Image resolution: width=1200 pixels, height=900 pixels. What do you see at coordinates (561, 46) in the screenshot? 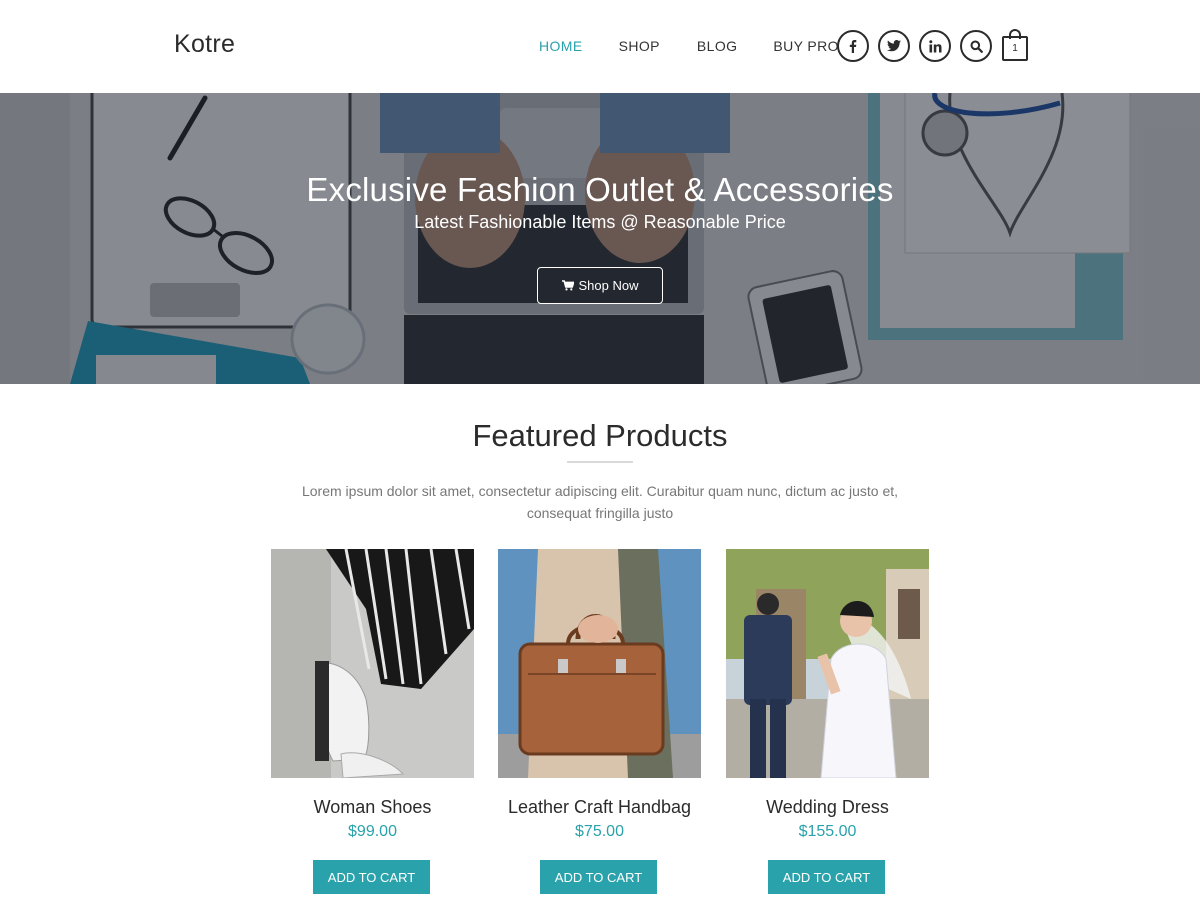
I see `nav-home: HOME` at bounding box center [561, 46].